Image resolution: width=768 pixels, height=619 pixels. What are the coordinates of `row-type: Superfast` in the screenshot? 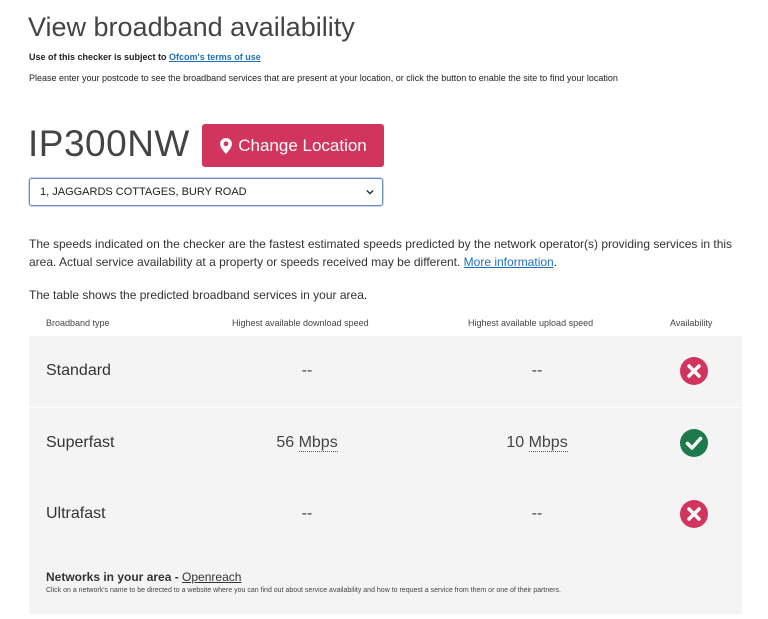 It's located at (80, 442).